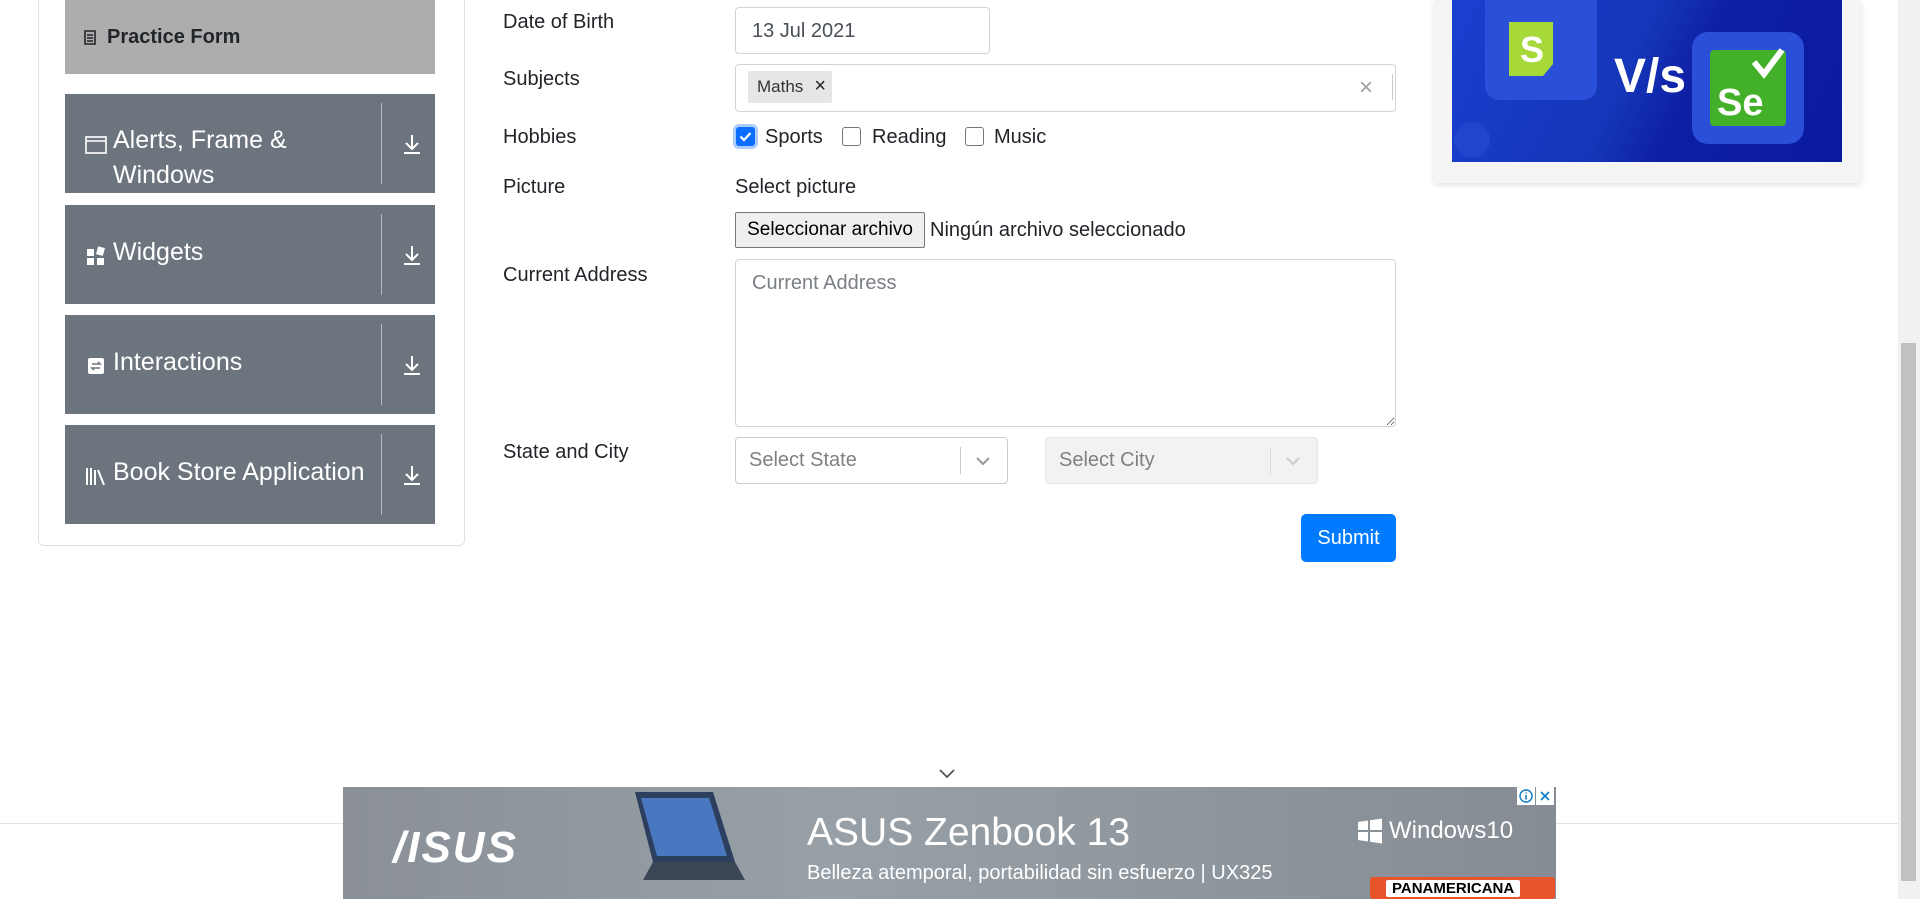  What do you see at coordinates (820, 86) in the screenshot?
I see `chip-remove-icon: ×` at bounding box center [820, 86].